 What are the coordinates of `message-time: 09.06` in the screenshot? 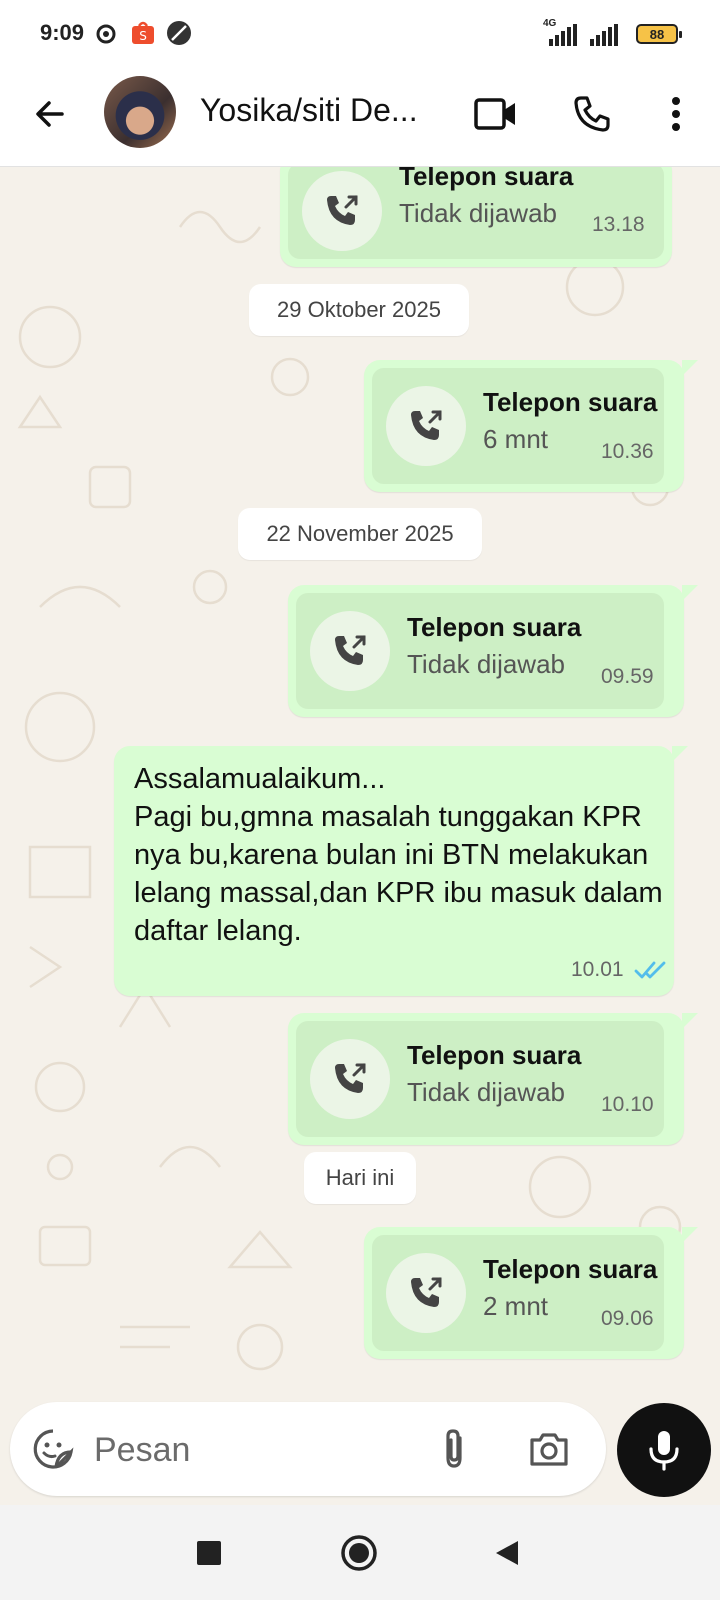 It's located at (627, 1318).